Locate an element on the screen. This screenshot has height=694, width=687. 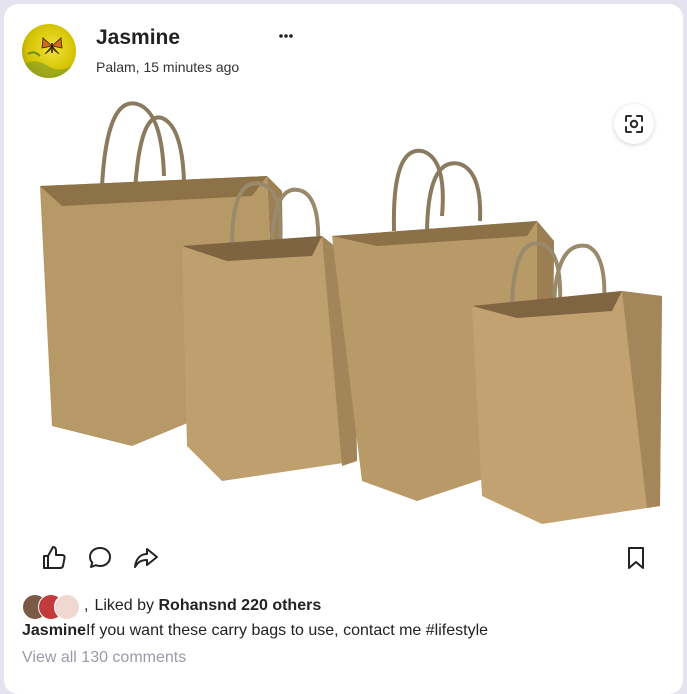
first-liker-name: Rohansnd is located at coordinates (198, 606).